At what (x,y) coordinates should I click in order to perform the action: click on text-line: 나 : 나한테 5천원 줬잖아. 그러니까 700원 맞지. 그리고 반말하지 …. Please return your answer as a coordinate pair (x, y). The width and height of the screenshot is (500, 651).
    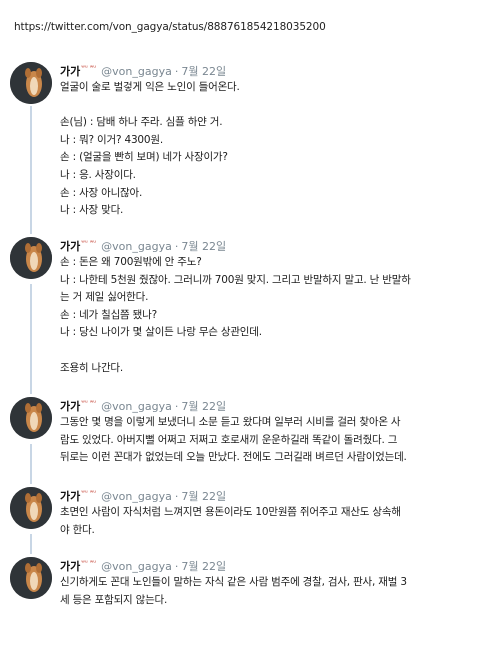
    Looking at the image, I should click on (235, 279).